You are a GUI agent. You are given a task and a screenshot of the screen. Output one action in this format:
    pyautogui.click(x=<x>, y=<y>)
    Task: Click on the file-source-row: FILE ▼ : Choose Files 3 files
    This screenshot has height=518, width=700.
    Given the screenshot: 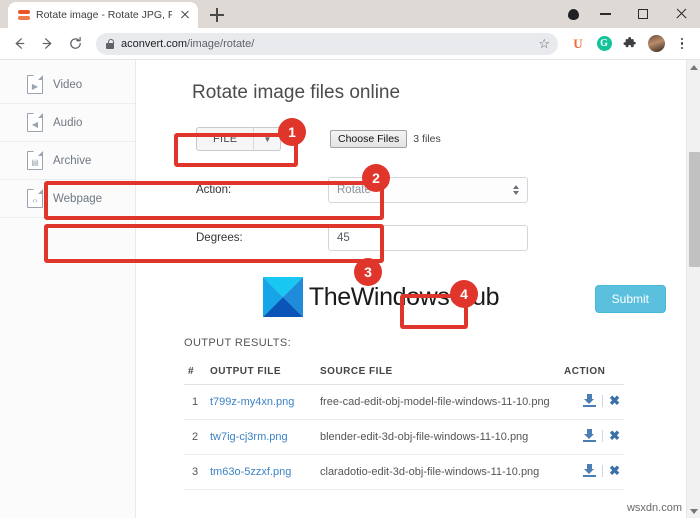 What is the action you would take?
    pyautogui.click(x=435, y=139)
    